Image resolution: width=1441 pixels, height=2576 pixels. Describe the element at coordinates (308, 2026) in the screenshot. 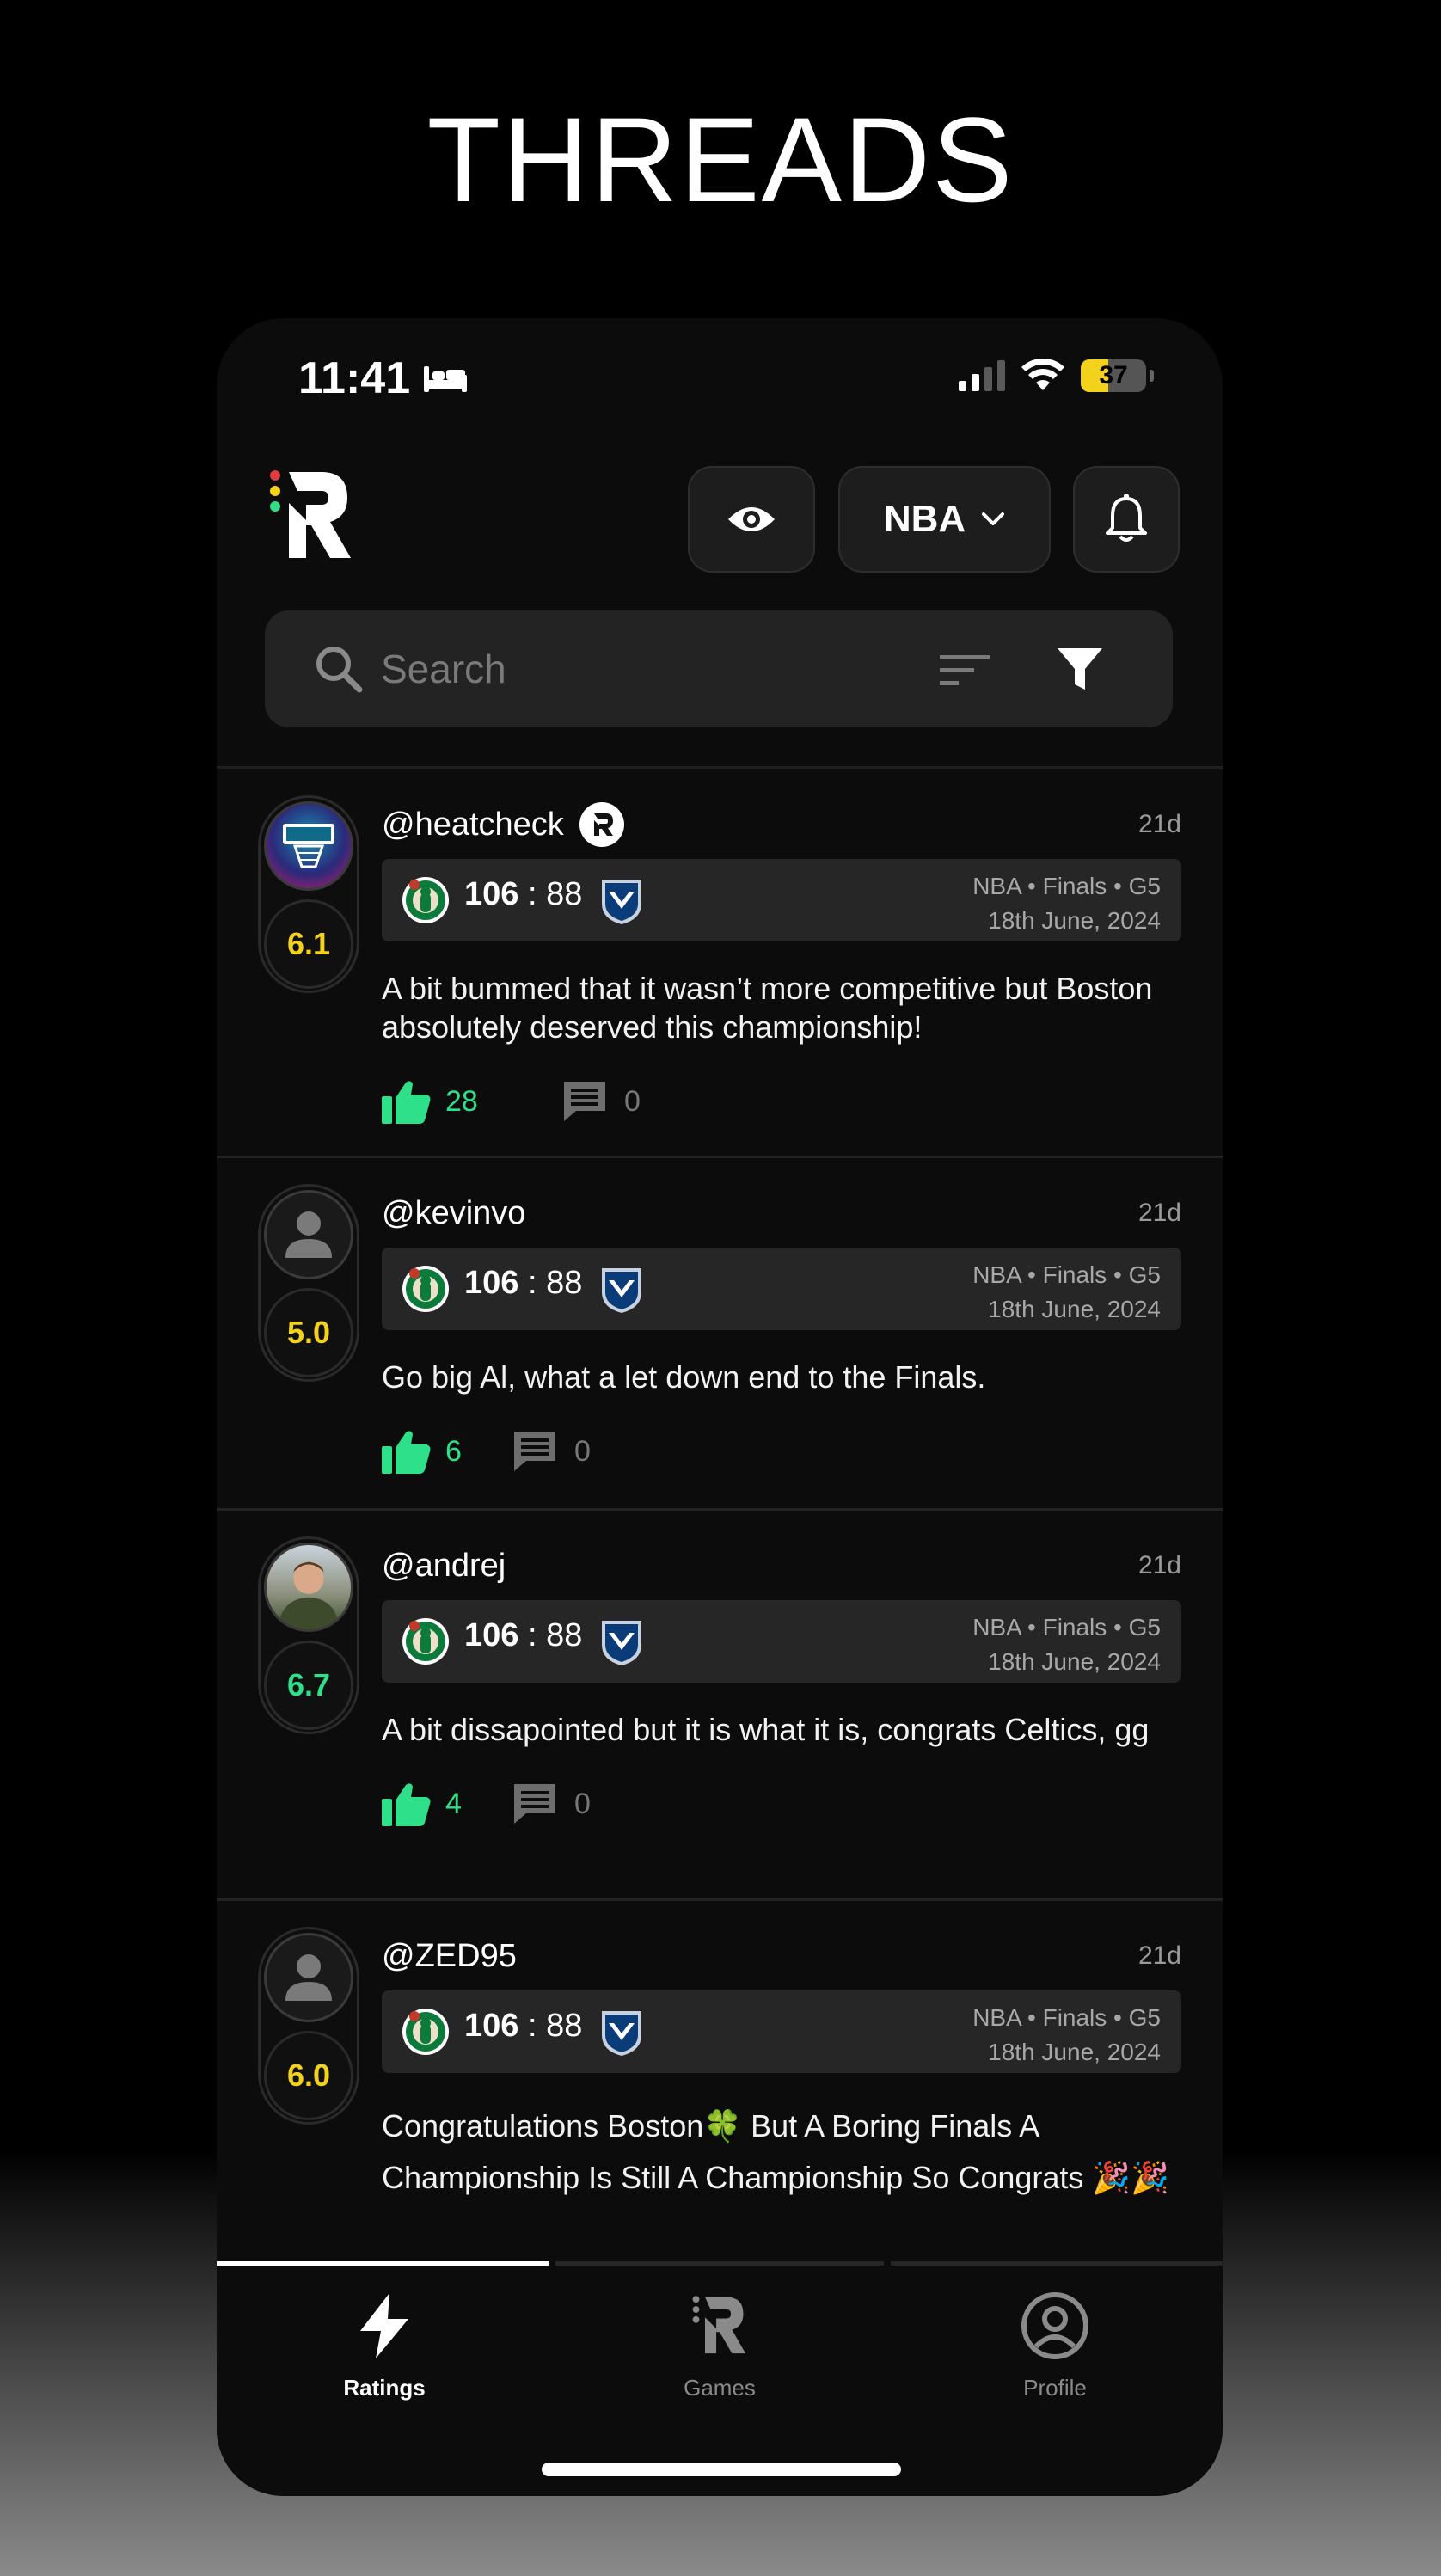

I see `author-badge: 6.0` at that location.